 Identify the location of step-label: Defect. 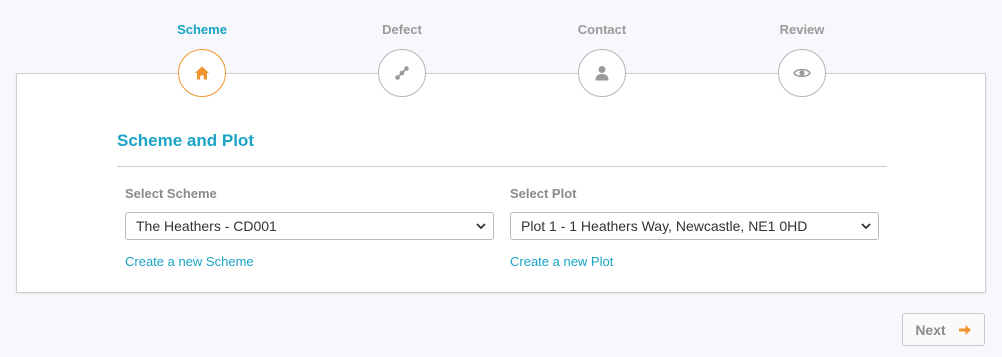
(402, 29).